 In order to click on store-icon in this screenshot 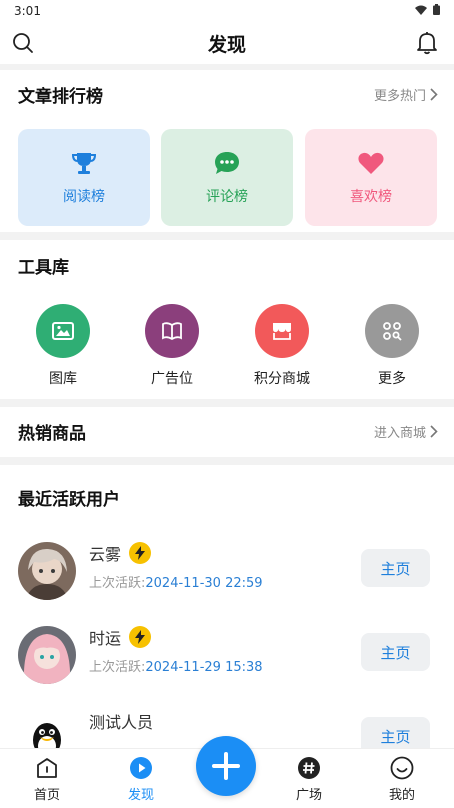, I will do `click(282, 331)`.